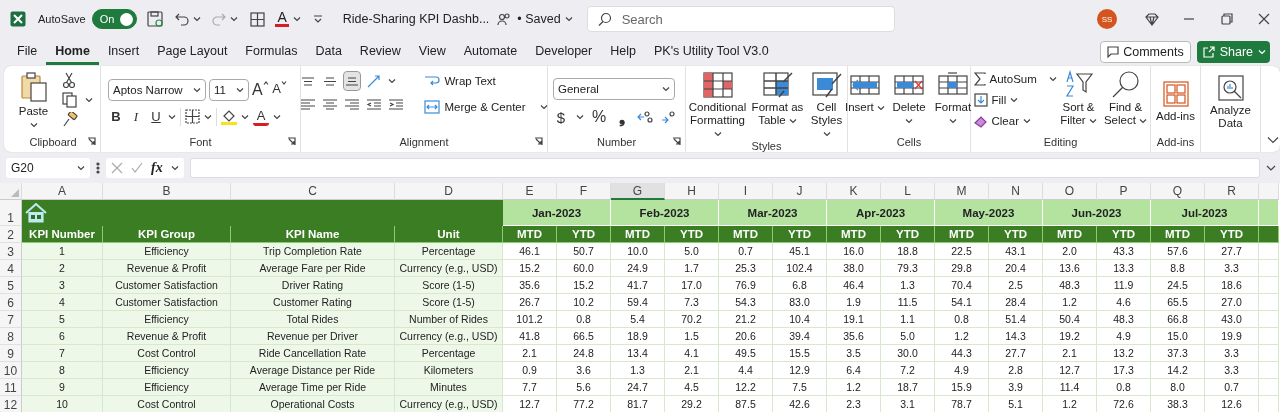 Image resolution: width=1280 pixels, height=412 pixels. What do you see at coordinates (313, 191) in the screenshot?
I see `column-header: C` at bounding box center [313, 191].